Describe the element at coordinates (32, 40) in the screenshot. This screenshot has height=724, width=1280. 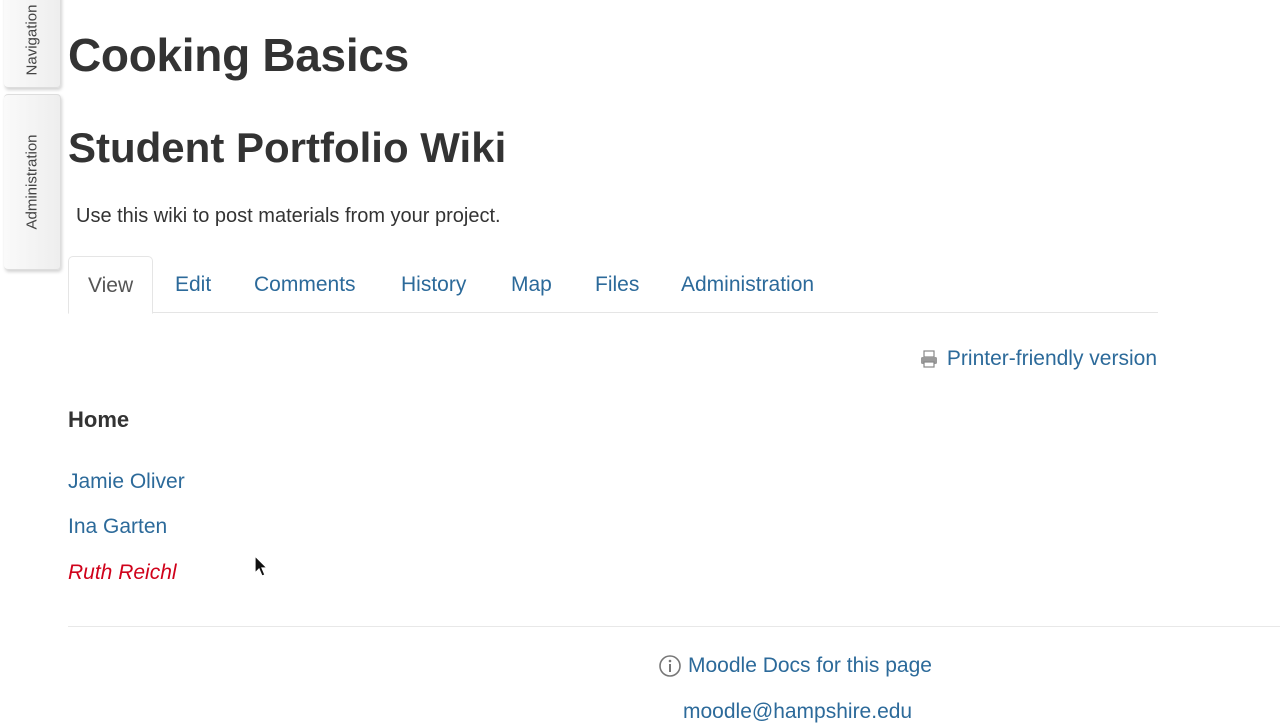
I see `dock-tab-navigation-label: Navigation` at that location.